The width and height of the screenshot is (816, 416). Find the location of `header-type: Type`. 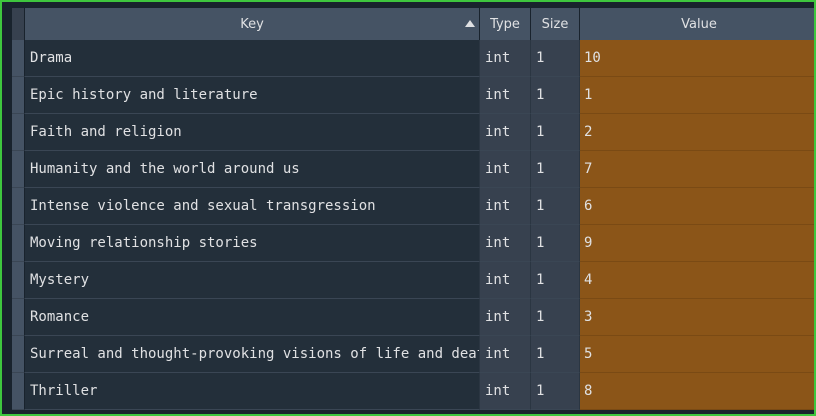

header-type: Type is located at coordinates (505, 24).